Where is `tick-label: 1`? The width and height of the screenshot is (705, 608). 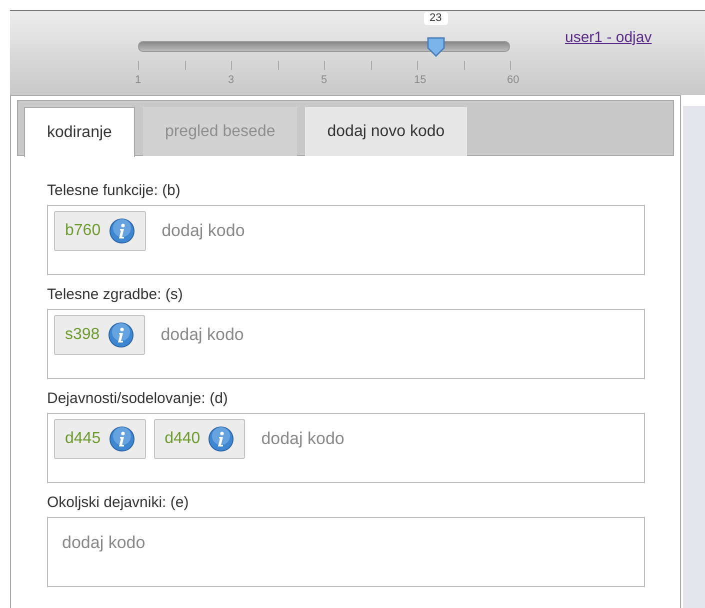 tick-label: 1 is located at coordinates (138, 80).